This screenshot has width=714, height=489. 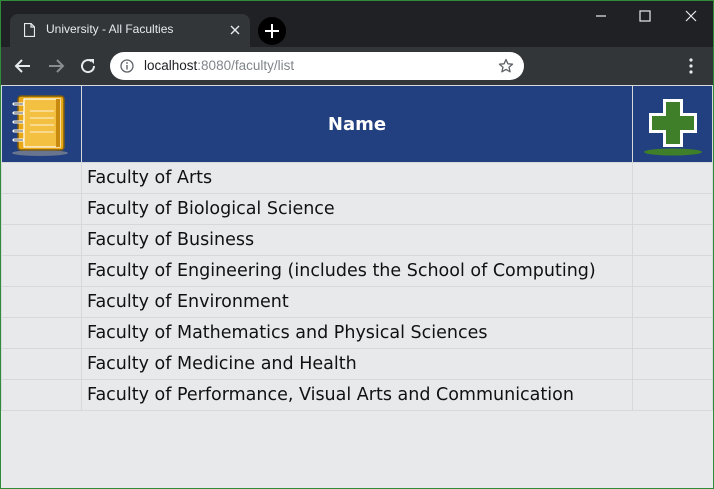 I want to click on document-icon, so click(x=29, y=30).